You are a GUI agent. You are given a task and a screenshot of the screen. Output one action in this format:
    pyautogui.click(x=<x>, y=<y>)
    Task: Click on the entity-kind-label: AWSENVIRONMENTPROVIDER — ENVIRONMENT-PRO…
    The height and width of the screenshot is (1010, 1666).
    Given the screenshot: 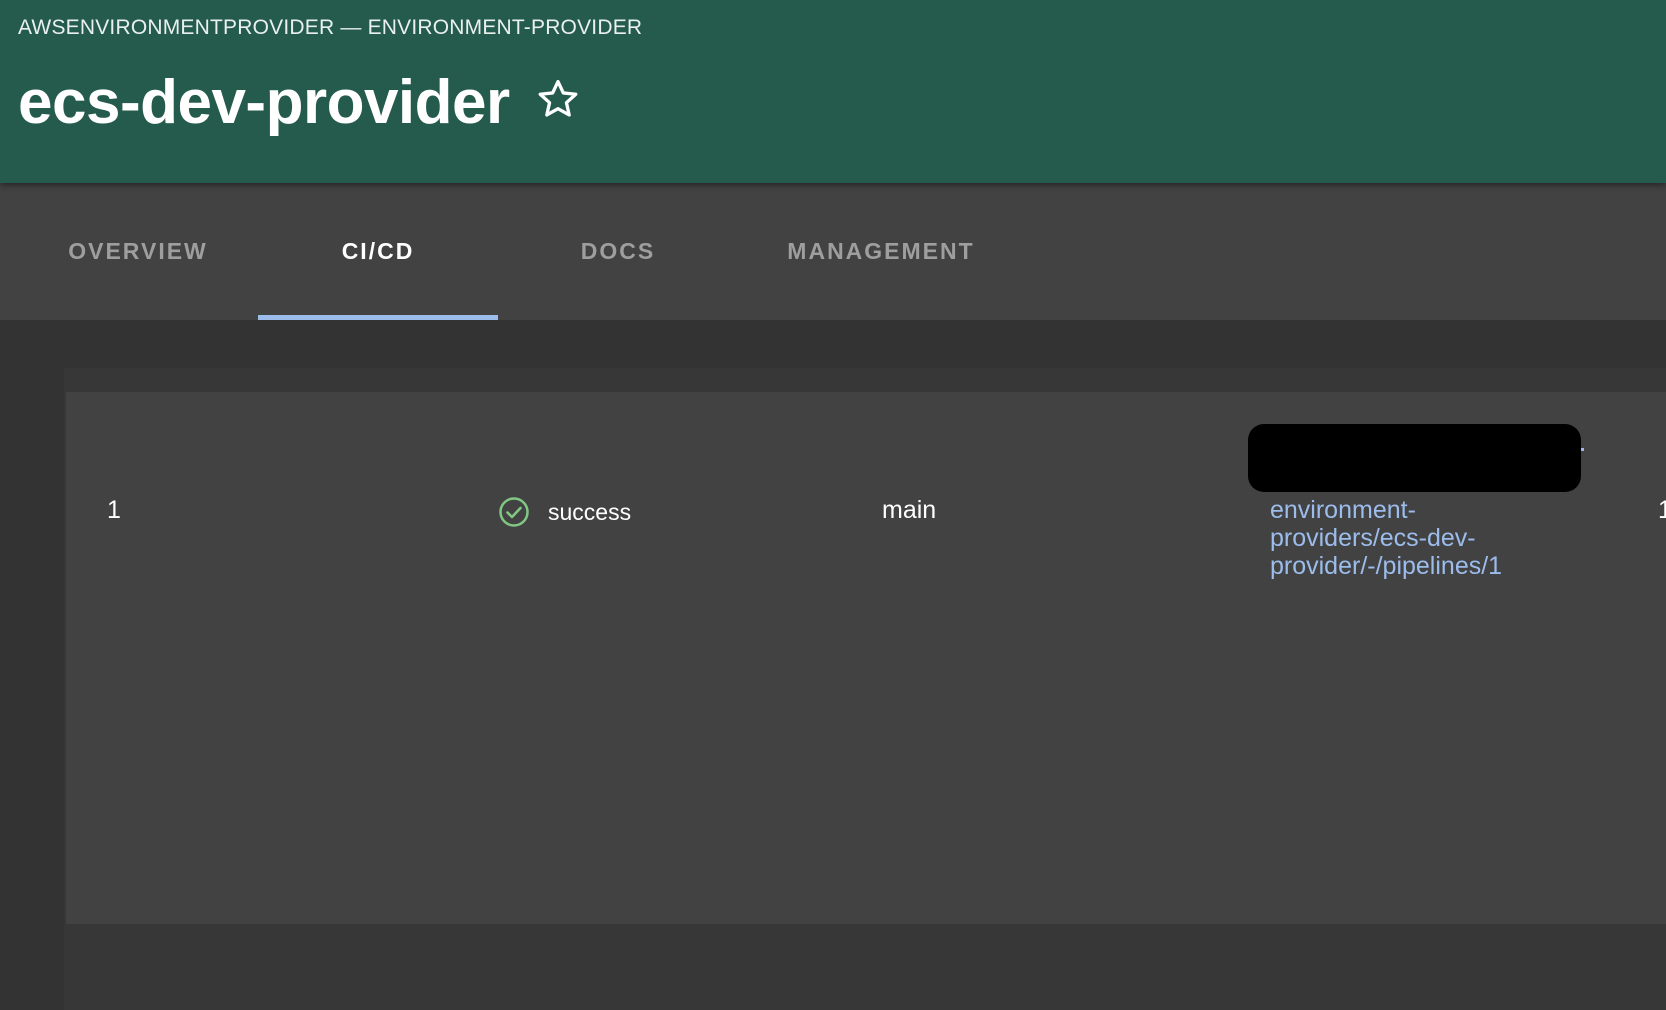 What is the action you would take?
    pyautogui.click(x=330, y=27)
    